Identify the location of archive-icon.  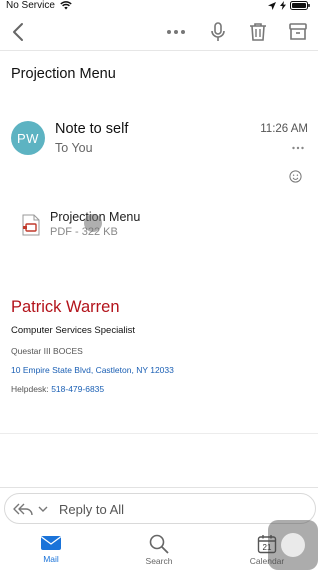
(298, 31).